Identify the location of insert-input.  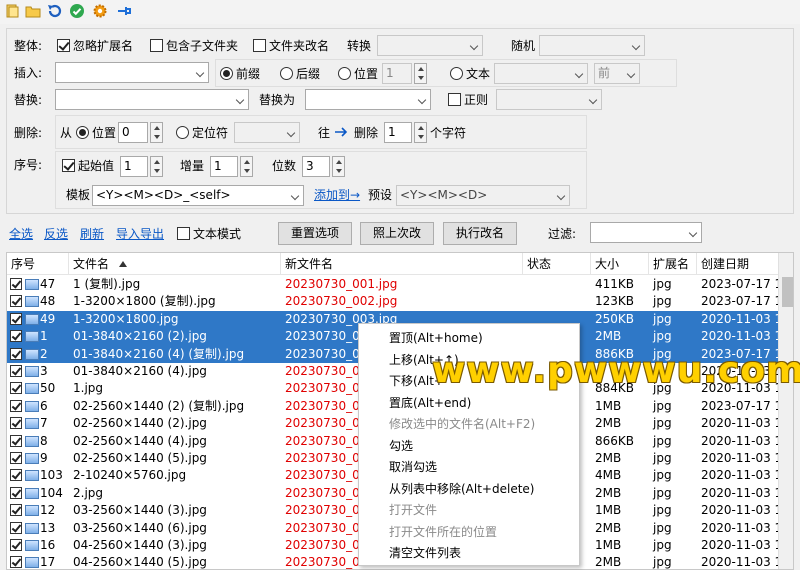
(132, 72).